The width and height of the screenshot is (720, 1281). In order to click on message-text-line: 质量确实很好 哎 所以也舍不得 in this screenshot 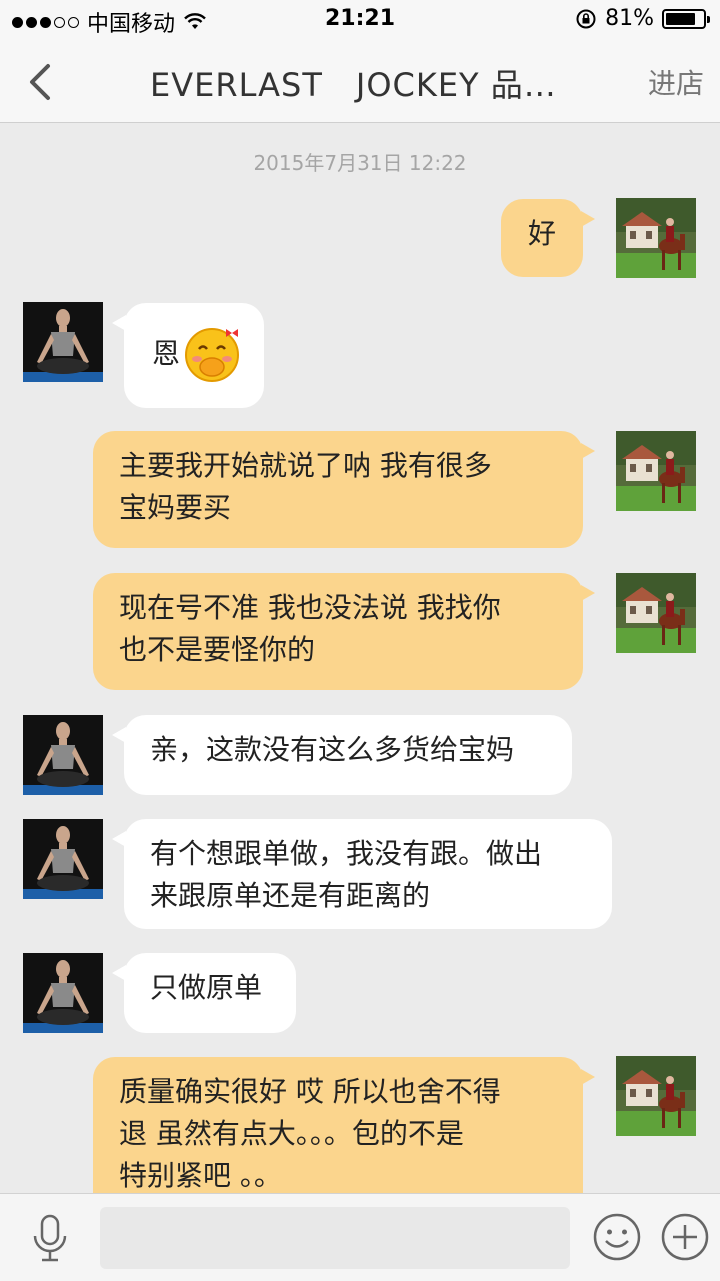, I will do `click(310, 1091)`.